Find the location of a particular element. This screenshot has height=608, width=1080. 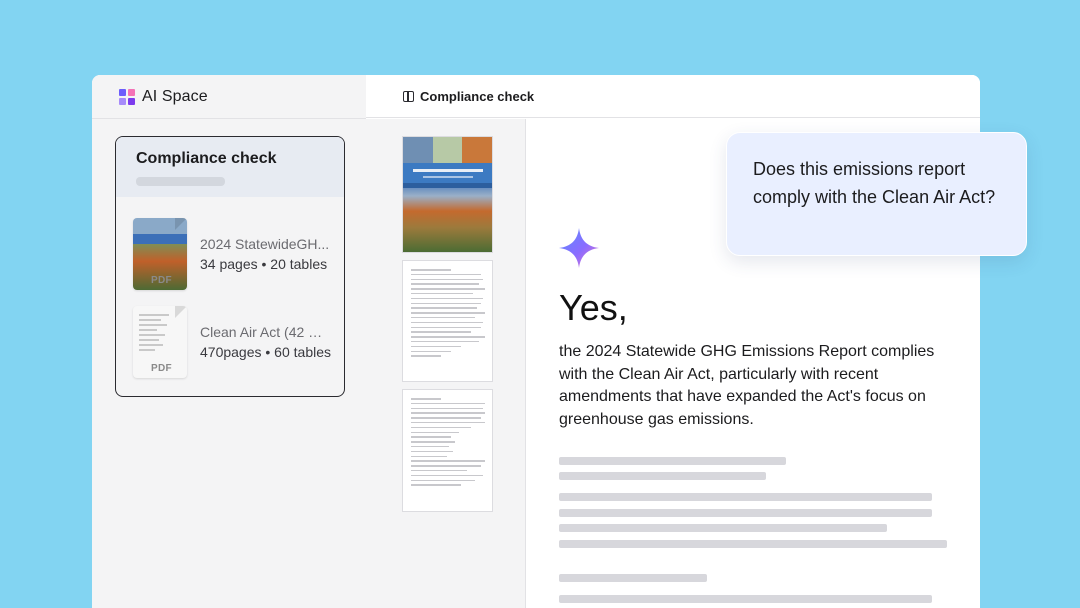

main-header: Compliance check is located at coordinates (673, 96).